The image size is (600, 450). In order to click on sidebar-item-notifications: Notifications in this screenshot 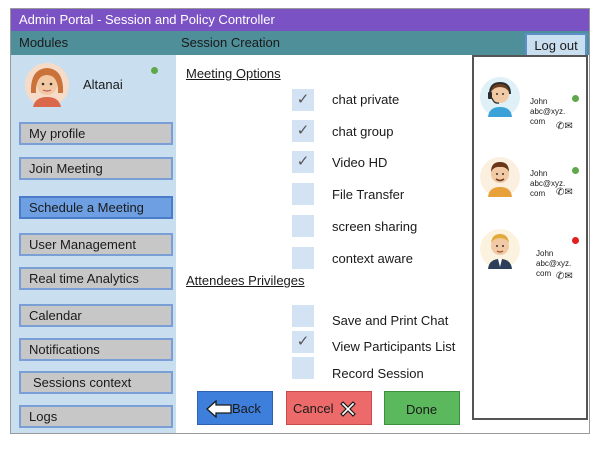, I will do `click(96, 349)`.